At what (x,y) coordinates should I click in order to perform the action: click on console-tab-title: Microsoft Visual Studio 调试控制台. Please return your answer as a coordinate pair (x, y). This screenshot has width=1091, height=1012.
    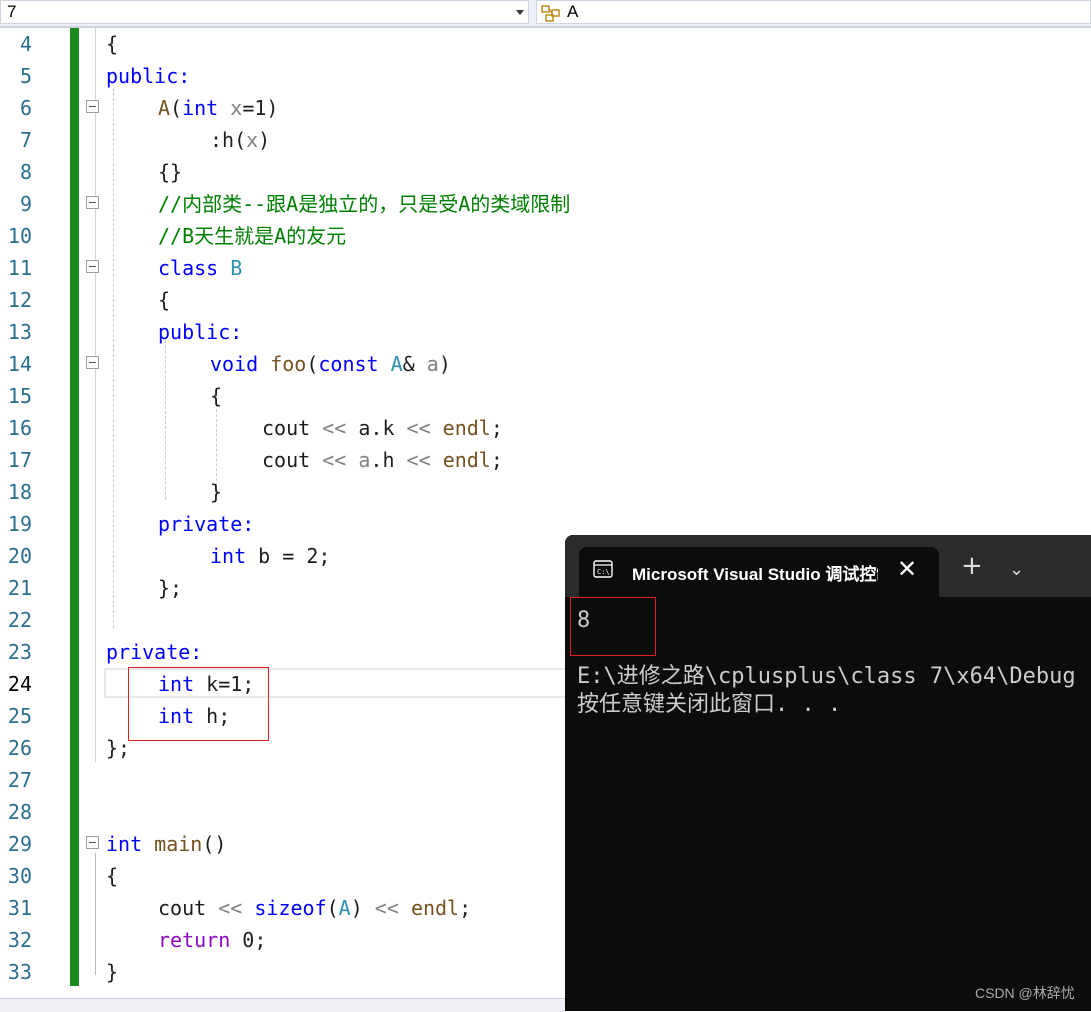
    Looking at the image, I should click on (755, 574).